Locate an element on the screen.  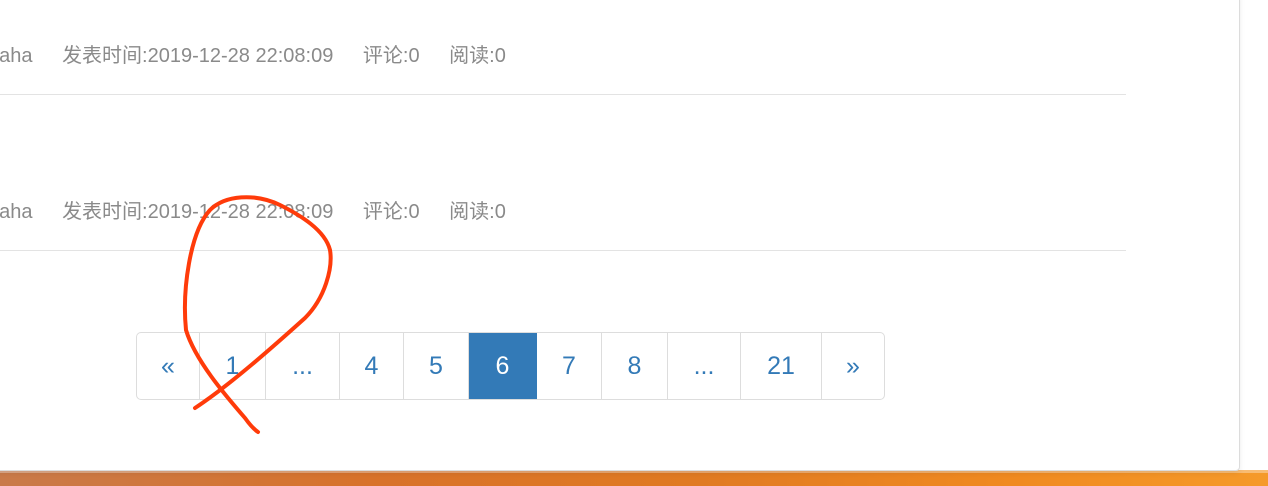
pagination-prev-button: « is located at coordinates (168, 366).